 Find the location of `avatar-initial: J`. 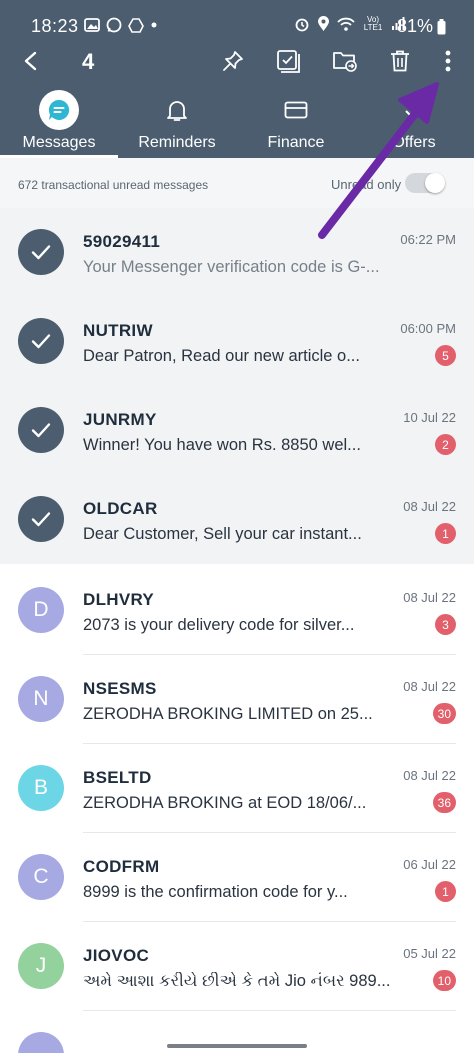

avatar-initial: J is located at coordinates (41, 965).